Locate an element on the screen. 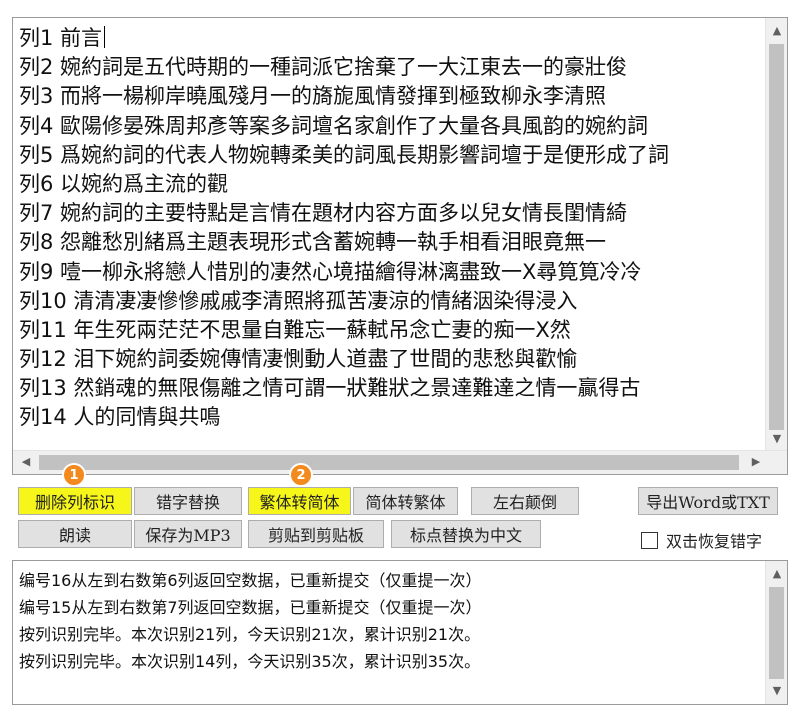  editor-line: 列3 而將一楊柳岸曉風殘月一的旖旎風情發揮到極致柳永李清照 is located at coordinates (313, 96).